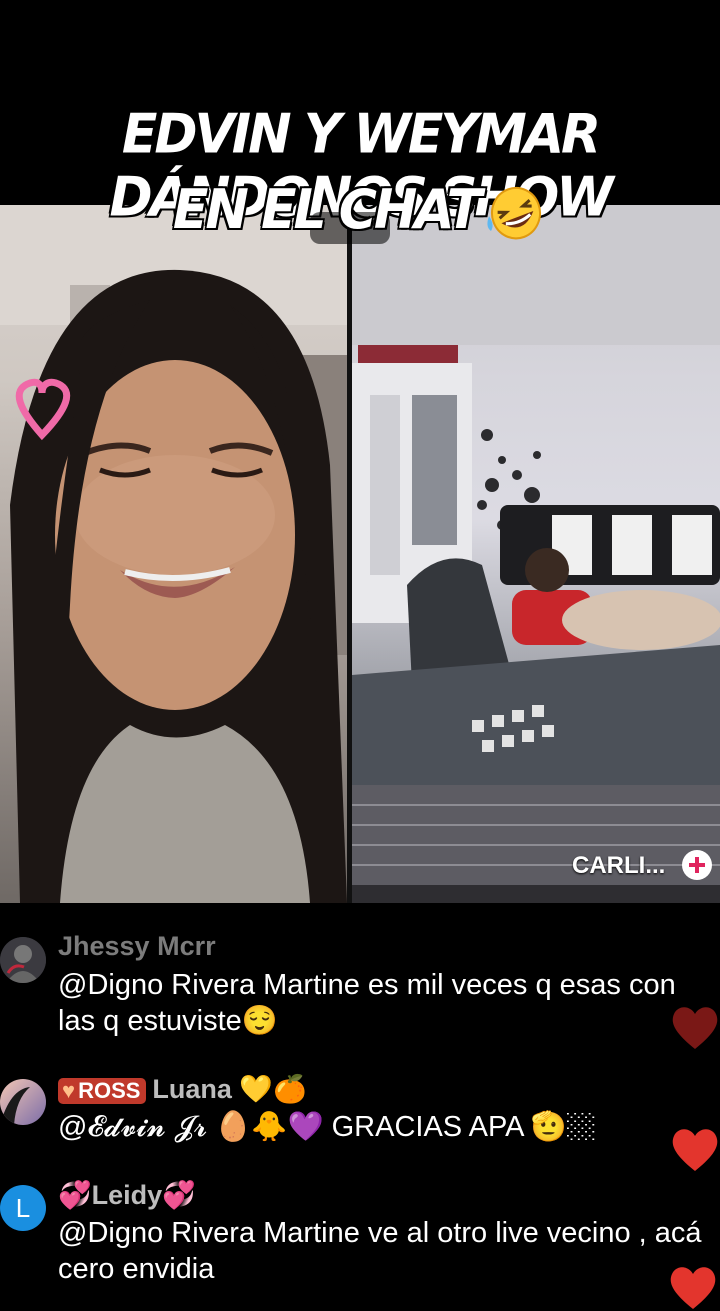 Image resolution: width=720 pixels, height=1311 pixels. Describe the element at coordinates (229, 1089) in the screenshot. I see `chat-username: Luana 💛🍊` at that location.